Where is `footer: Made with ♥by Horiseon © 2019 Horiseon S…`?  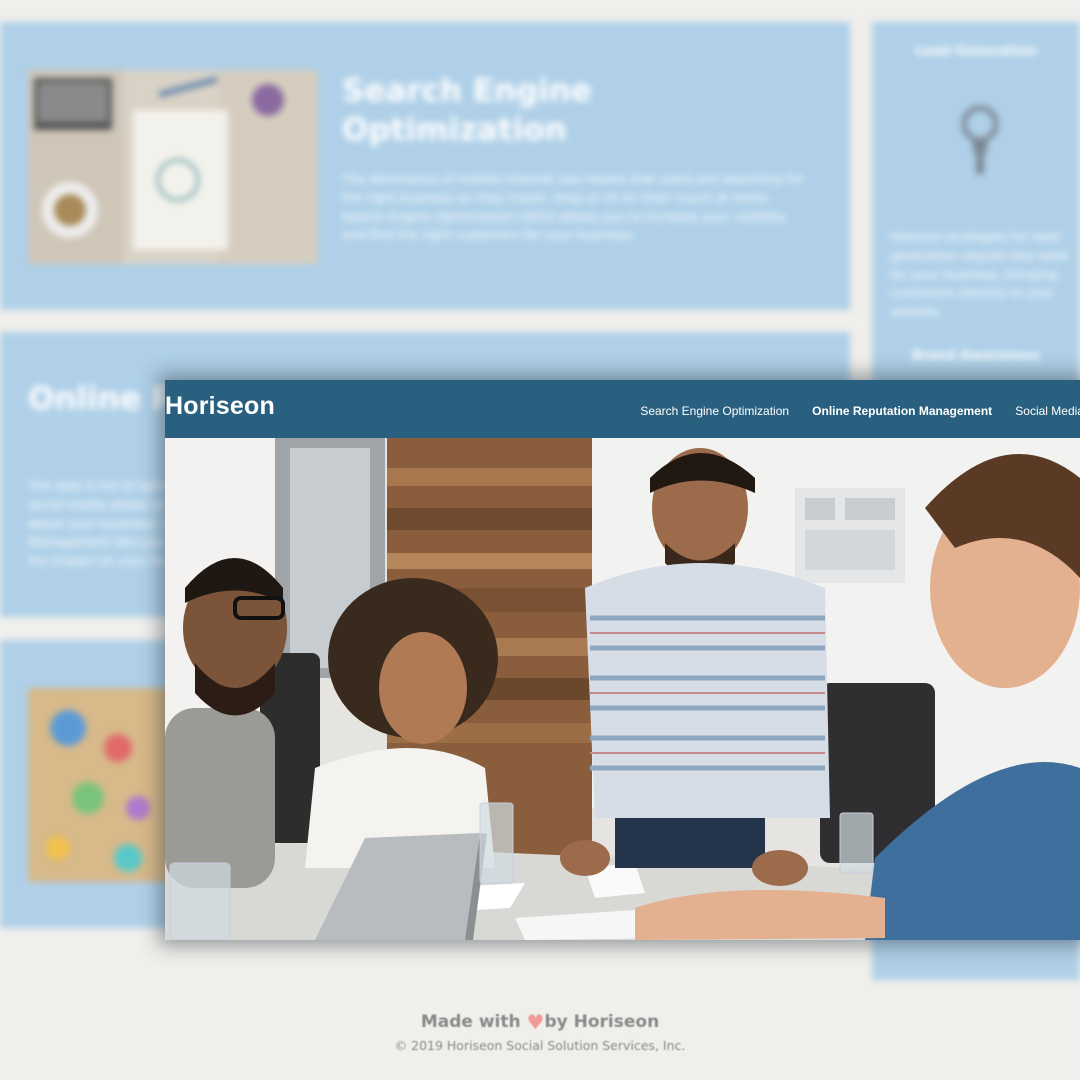 footer: Made with ♥by Horiseon © 2019 Horiseon S… is located at coordinates (540, 1031).